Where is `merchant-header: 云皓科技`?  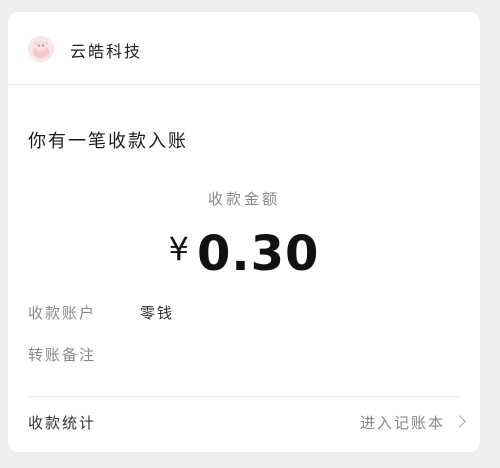 merchant-header: 云皓科技 is located at coordinates (244, 48).